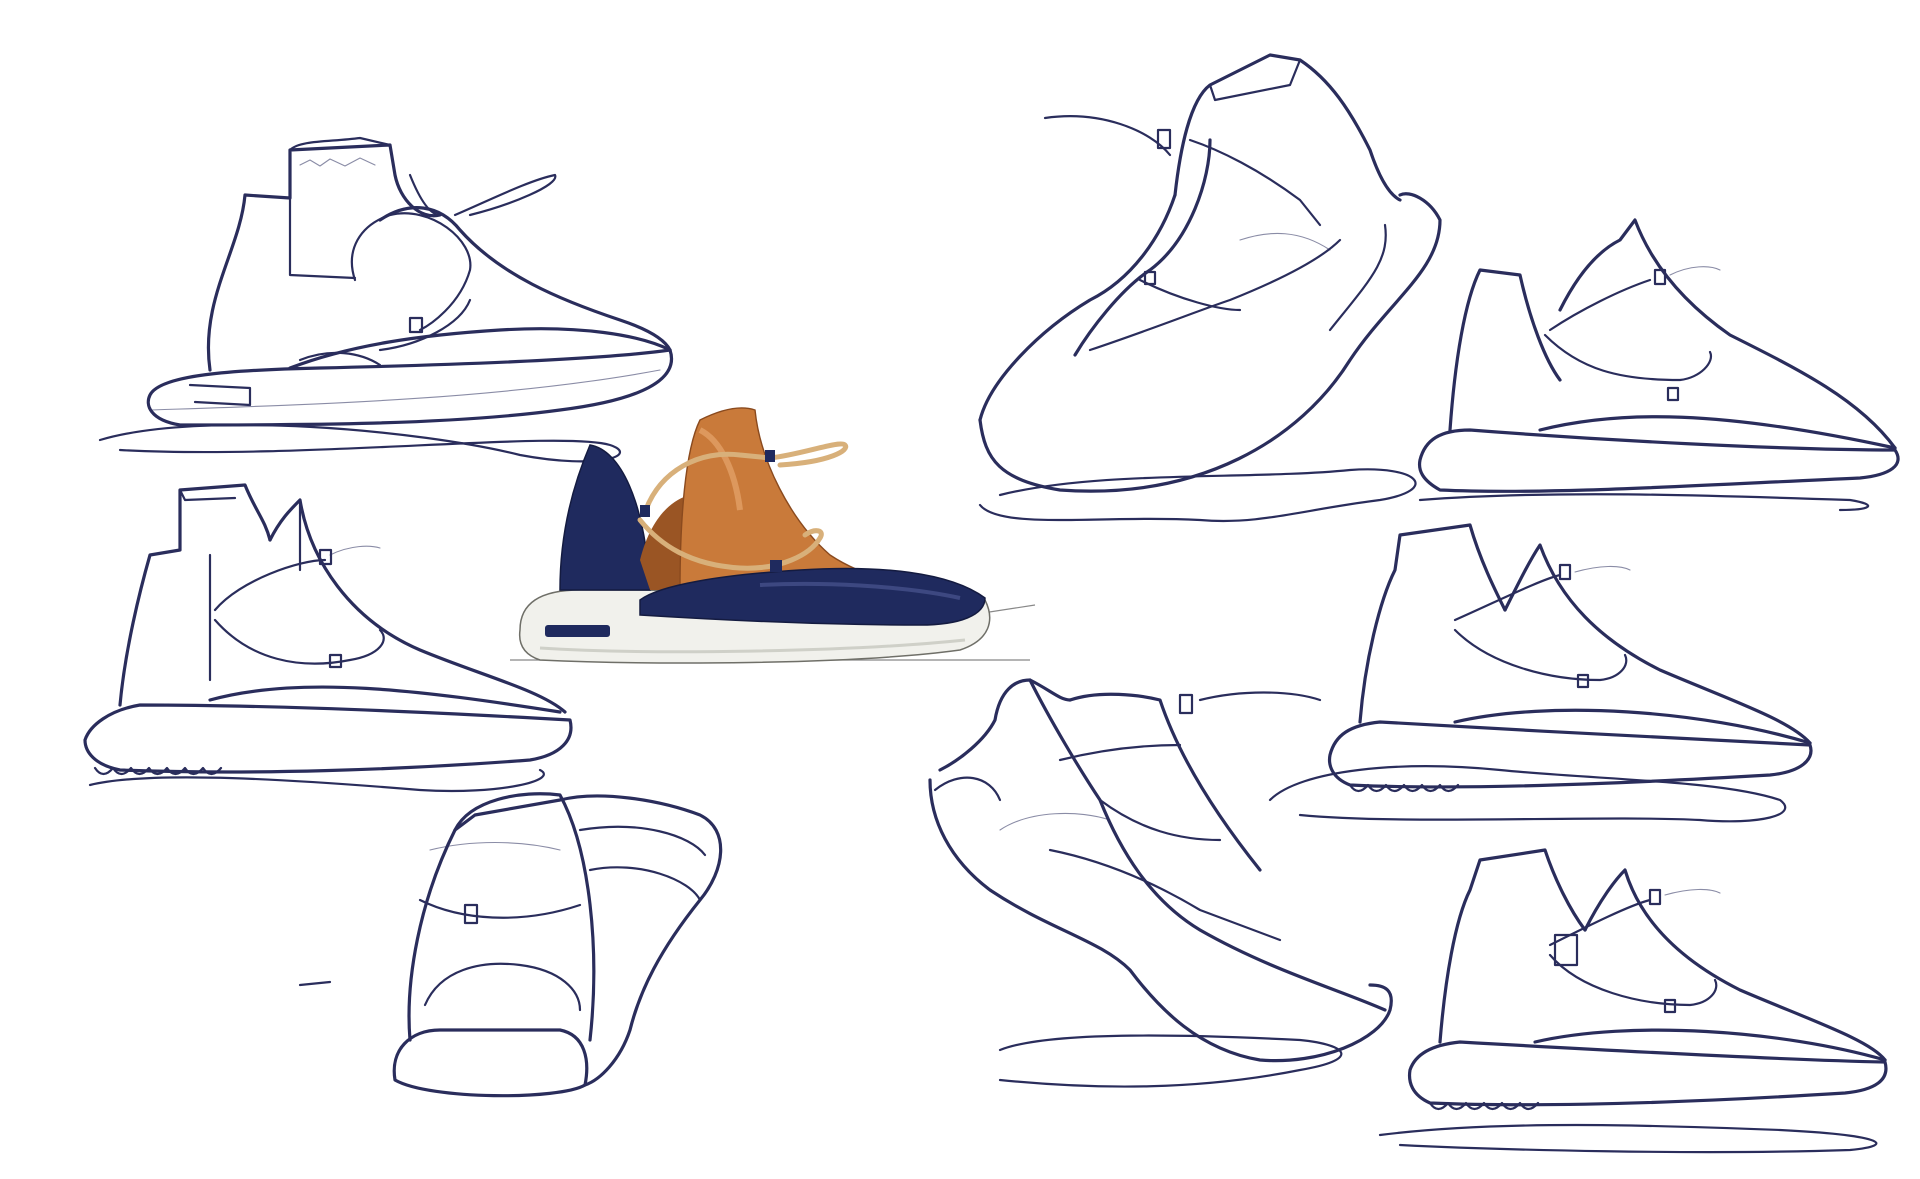 This screenshot has width=1920, height=1179. I want to click on shoe-sketch-right-upper, so click(1658, 365).